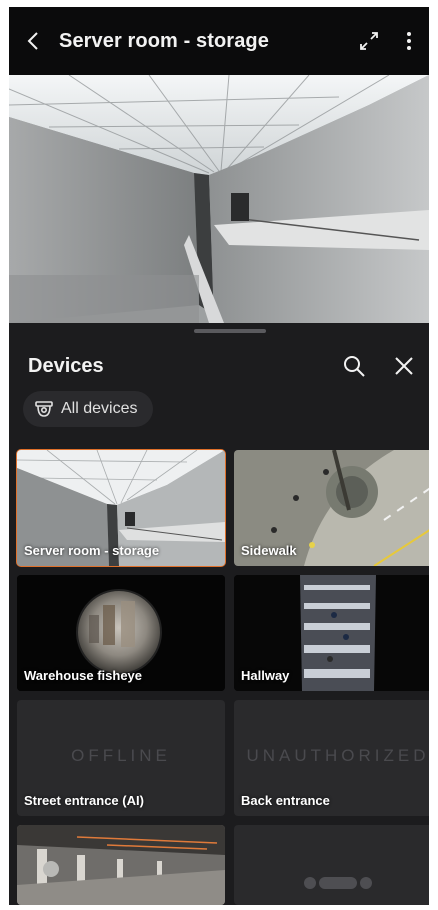 The height and width of the screenshot is (910, 438). What do you see at coordinates (338, 883) in the screenshot?
I see `loading-dots-icon` at bounding box center [338, 883].